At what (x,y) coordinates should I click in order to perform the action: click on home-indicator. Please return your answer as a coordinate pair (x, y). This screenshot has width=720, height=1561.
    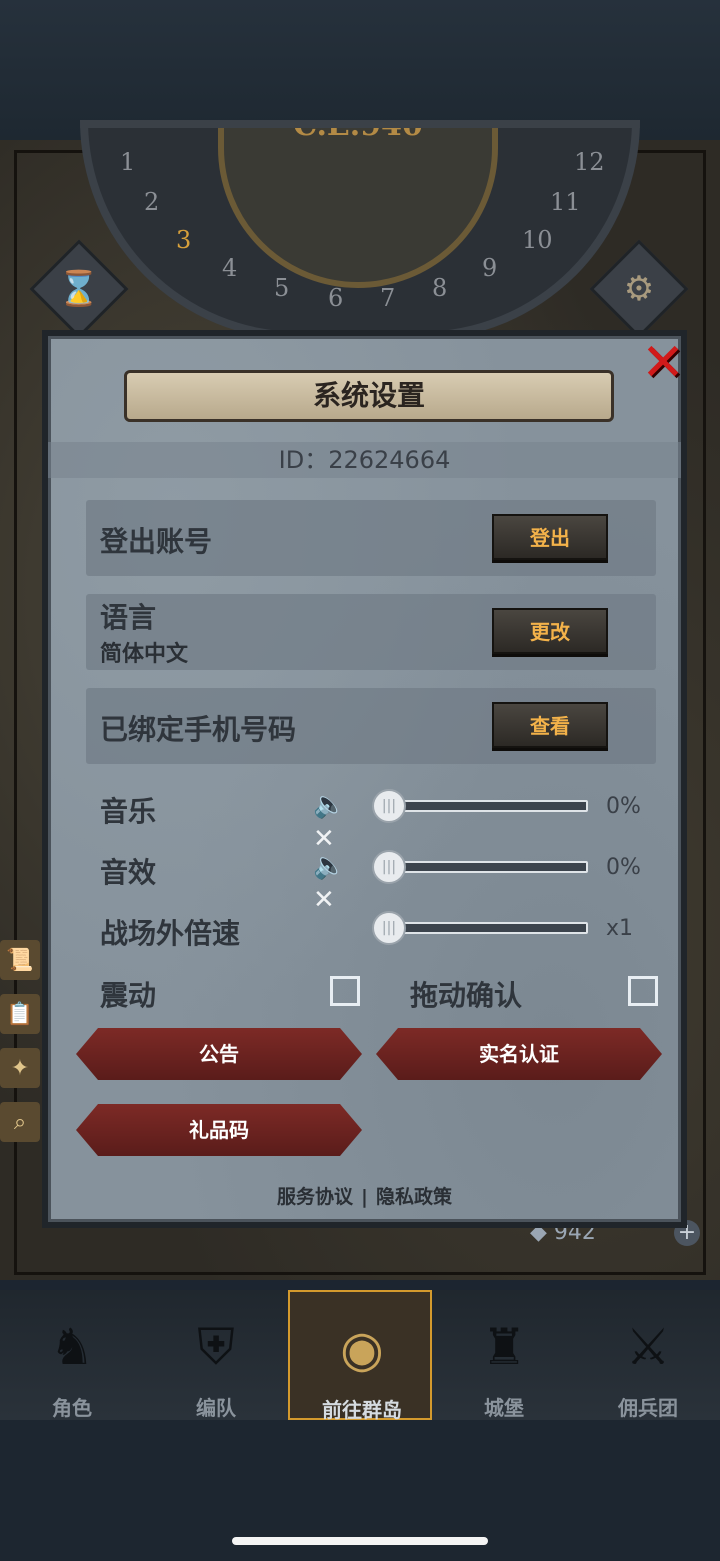
    Looking at the image, I should click on (360, 1541).